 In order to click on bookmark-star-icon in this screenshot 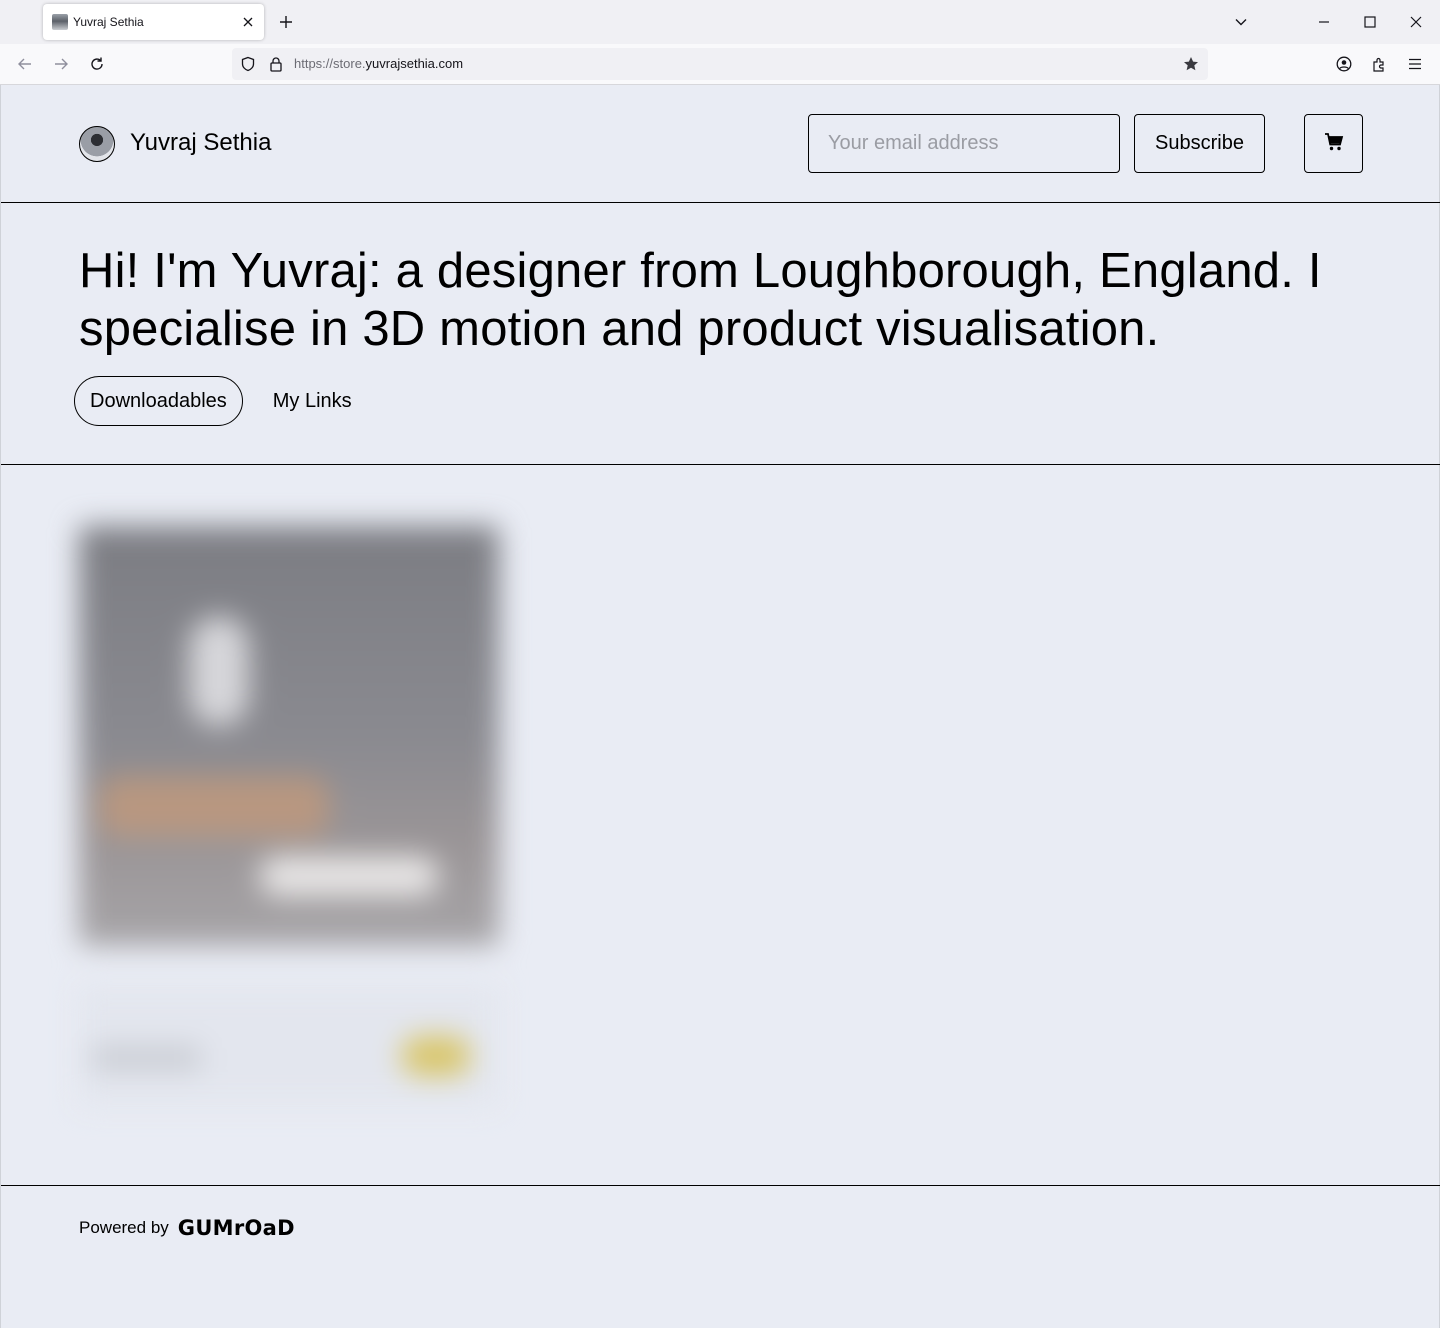, I will do `click(1191, 64)`.